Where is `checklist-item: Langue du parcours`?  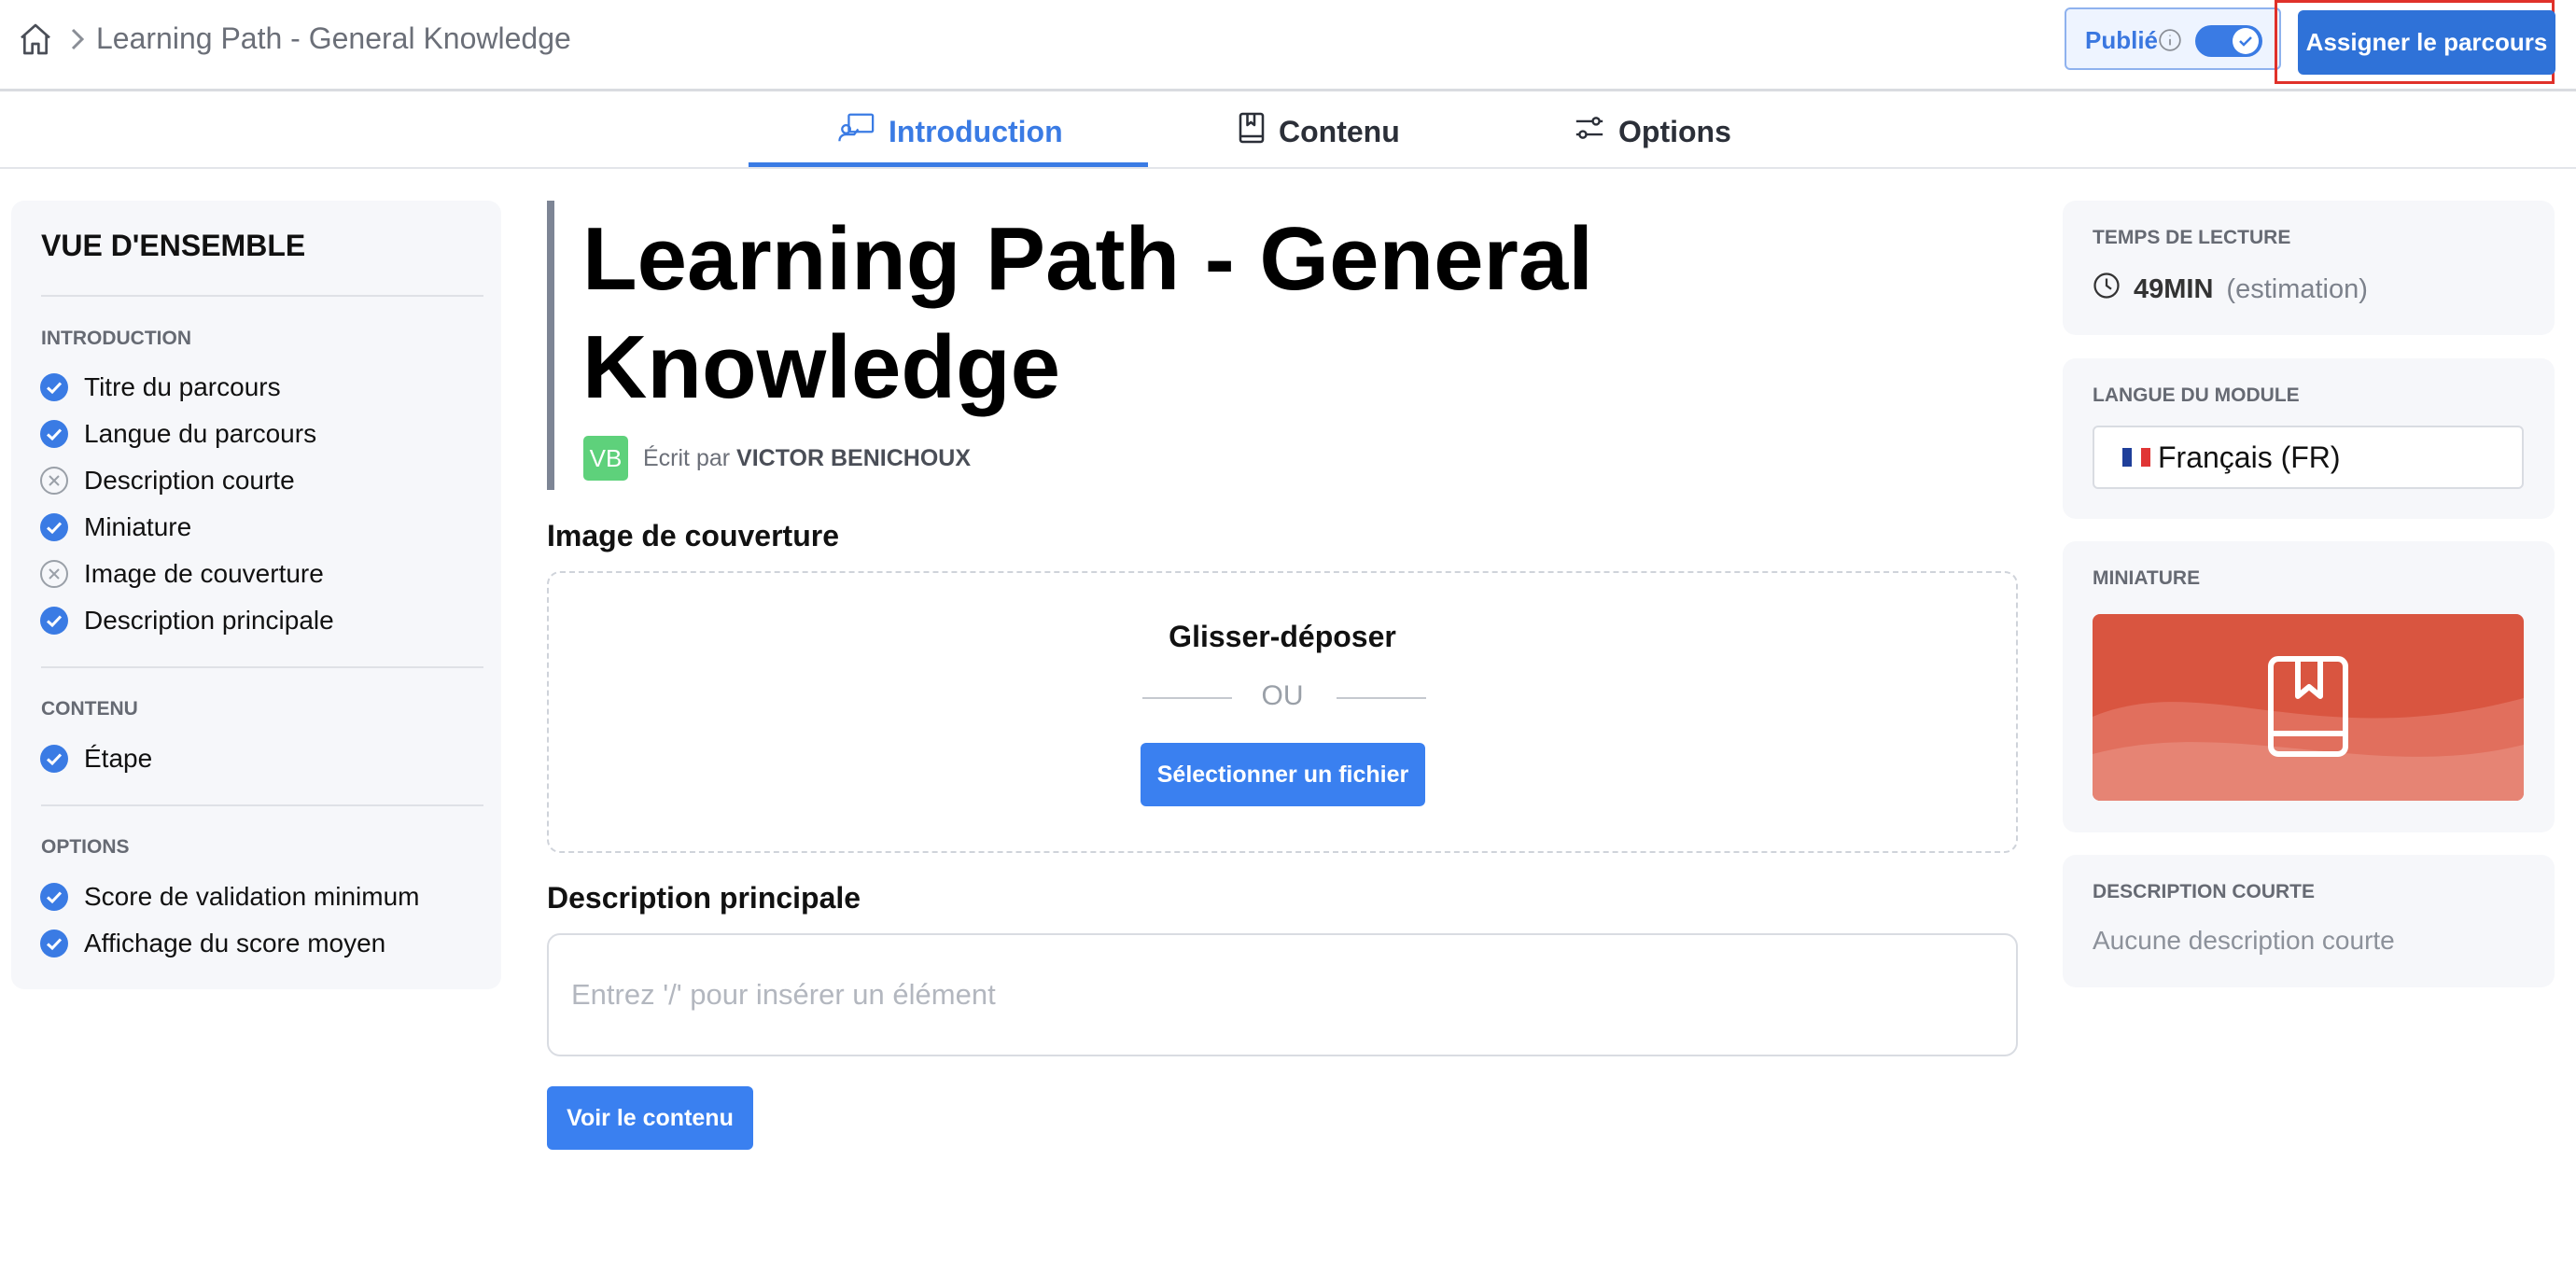
checklist-item: Langue du parcours is located at coordinates (177, 434).